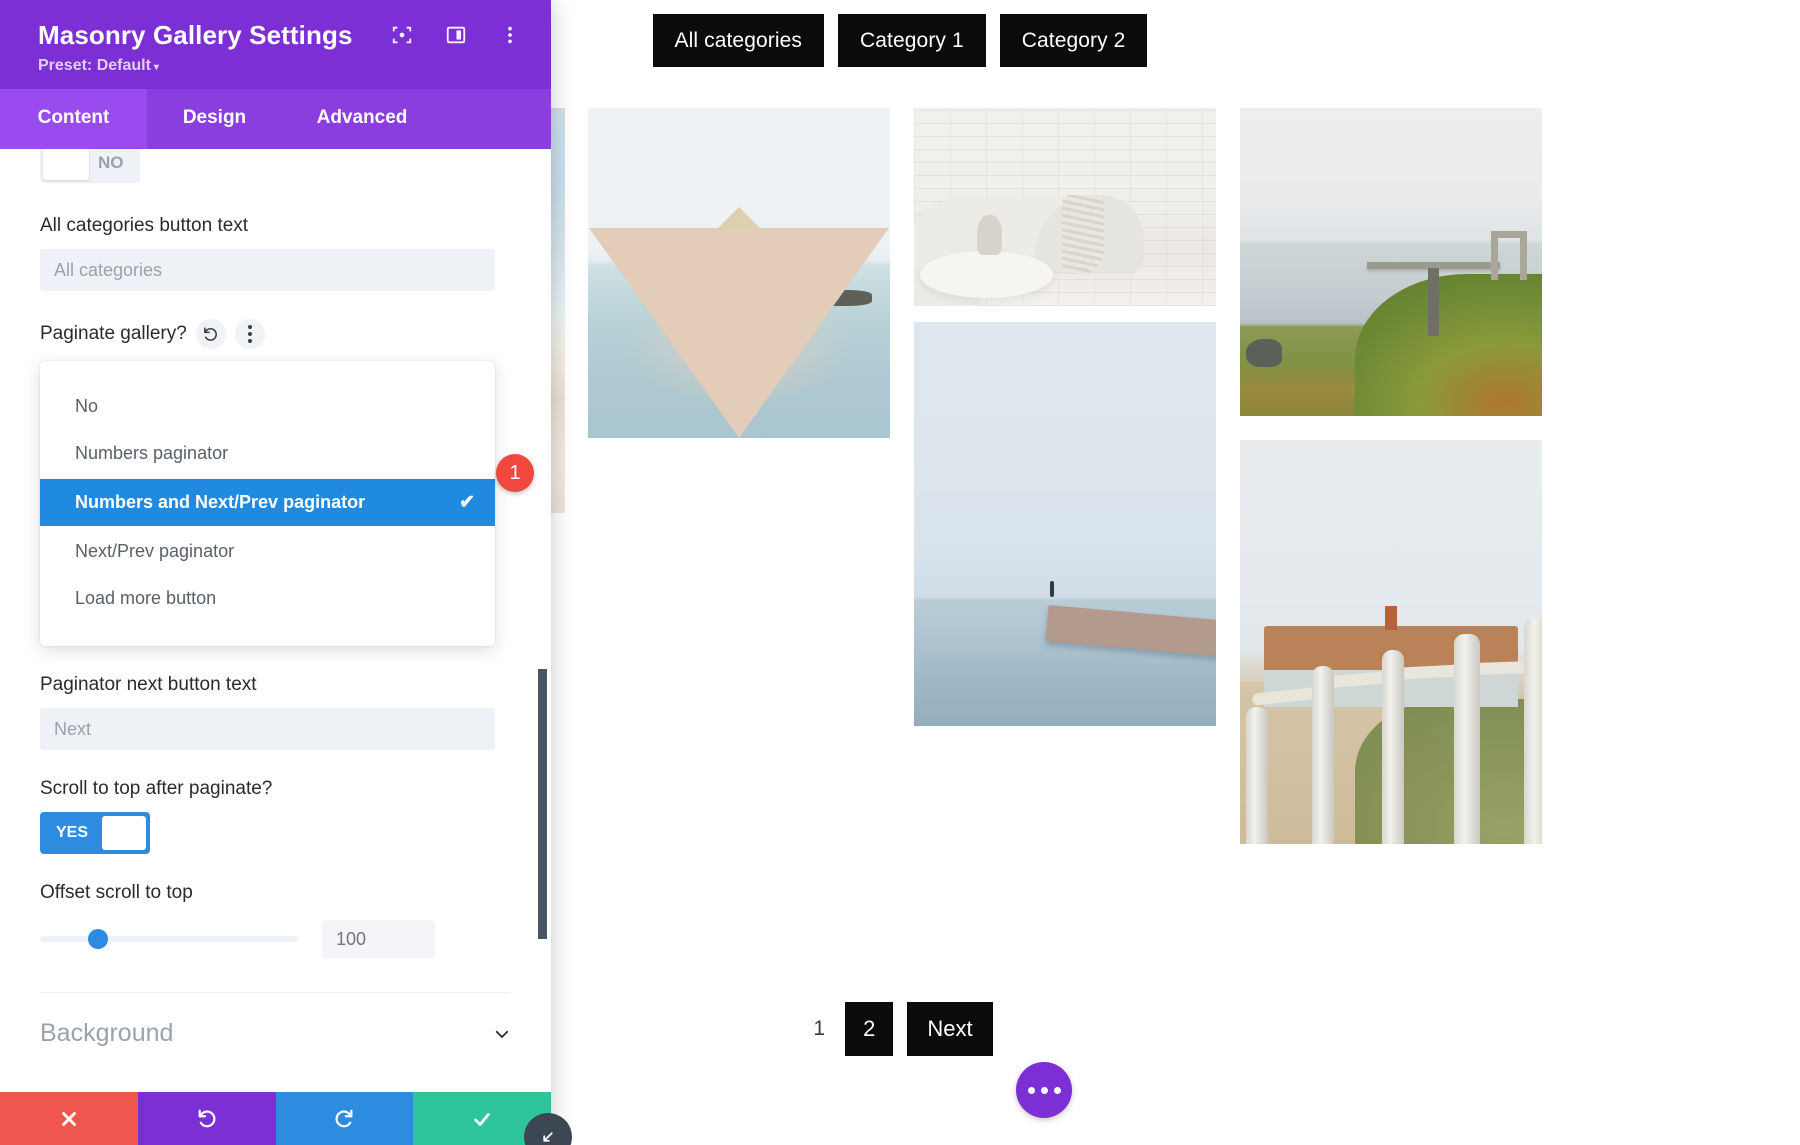 The height and width of the screenshot is (1145, 1800). Describe the element at coordinates (281, 66) in the screenshot. I see `preset-selector: Preset: Default ▾` at that location.